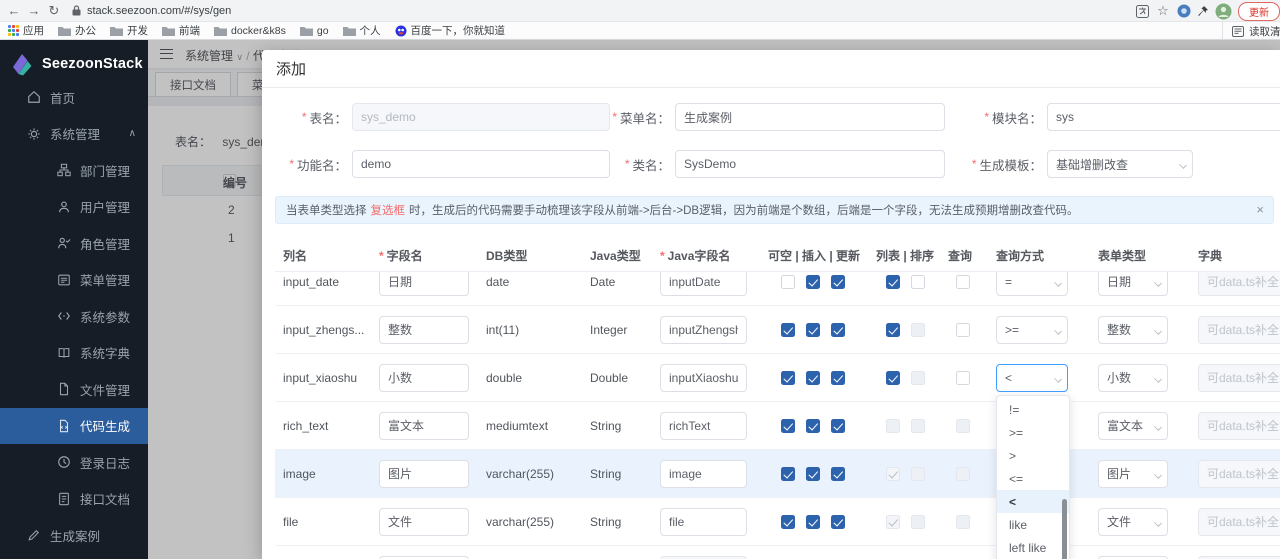 The height and width of the screenshot is (559, 1280). What do you see at coordinates (1259, 11) in the screenshot?
I see `chrome-update-button: 更新` at bounding box center [1259, 11].